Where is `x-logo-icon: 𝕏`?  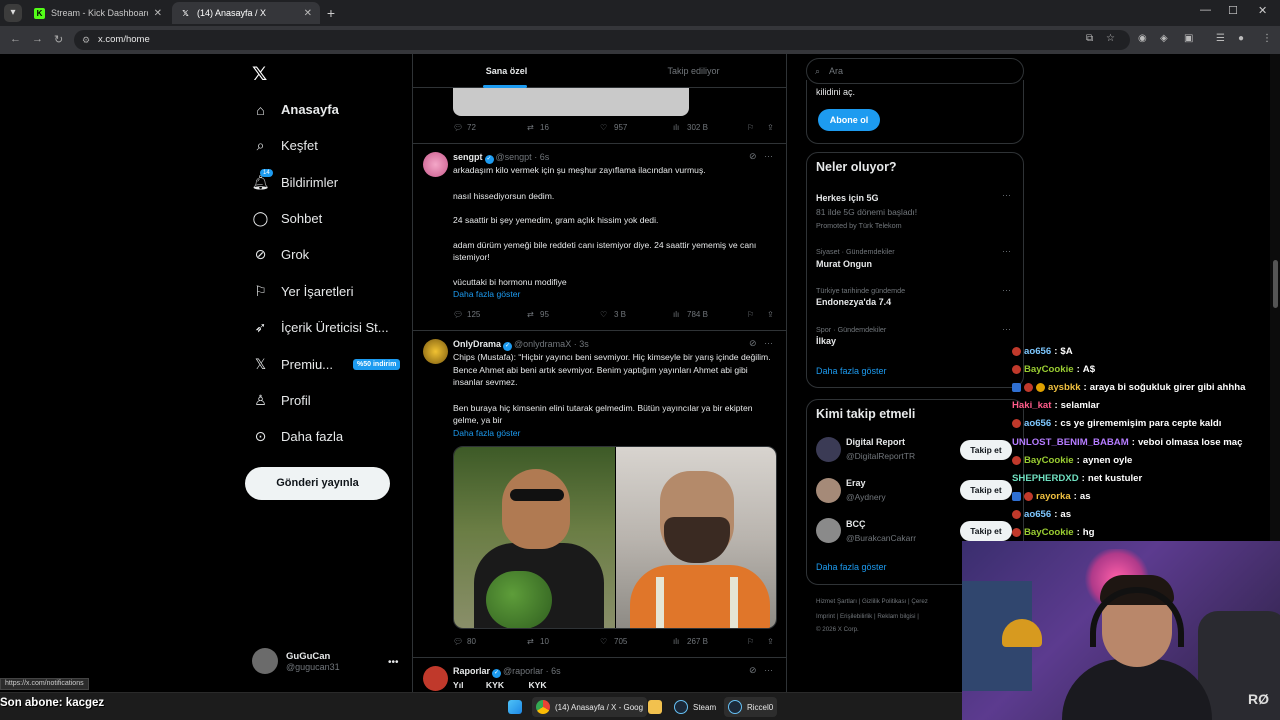 x-logo-icon: 𝕏 is located at coordinates (259, 74).